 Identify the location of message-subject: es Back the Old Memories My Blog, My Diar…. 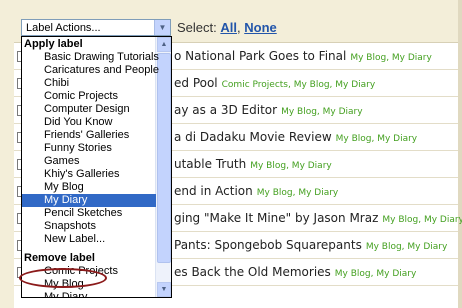
(295, 272).